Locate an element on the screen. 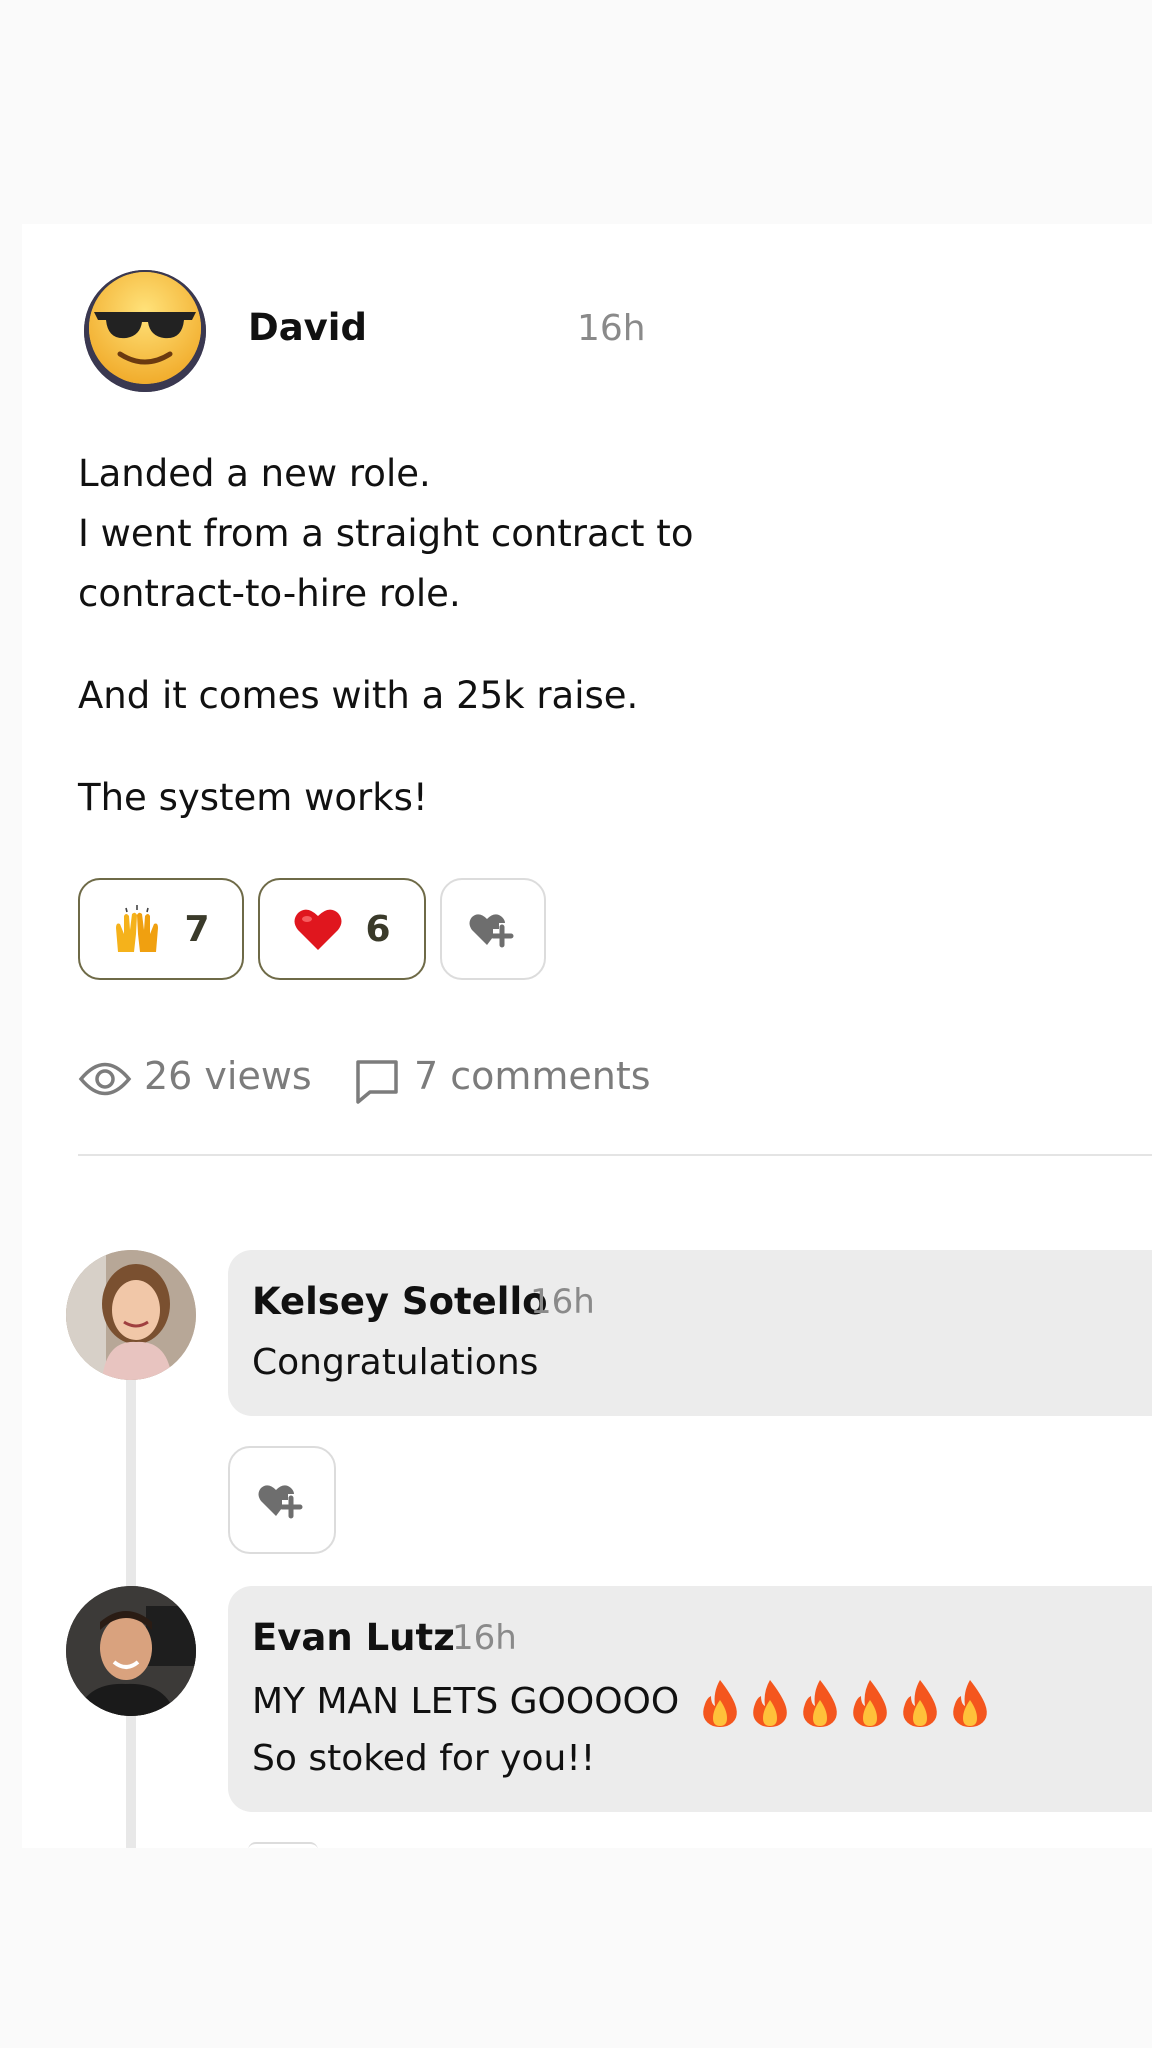 This screenshot has width=1152, height=2048. next-reaction-button-edge is located at coordinates (283, 1845).